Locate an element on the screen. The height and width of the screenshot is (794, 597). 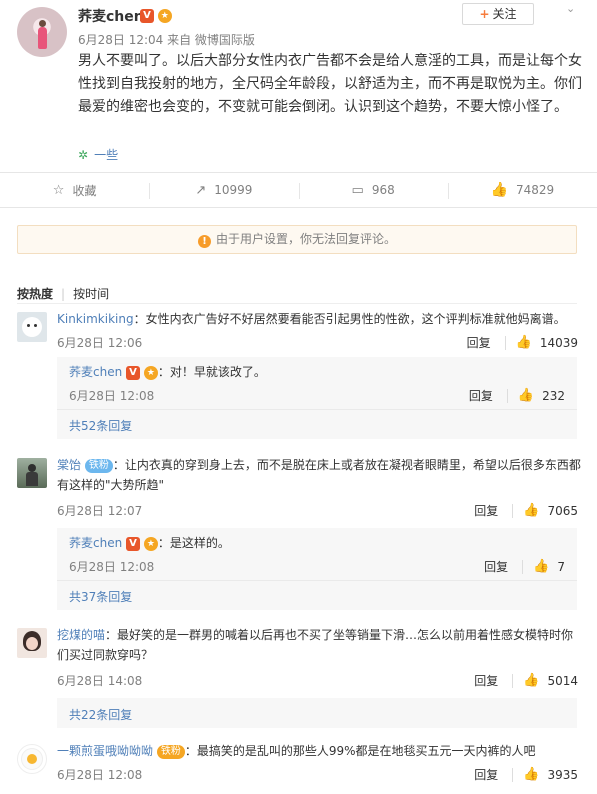
fan-badge: 铁粉 is located at coordinates (98, 466).